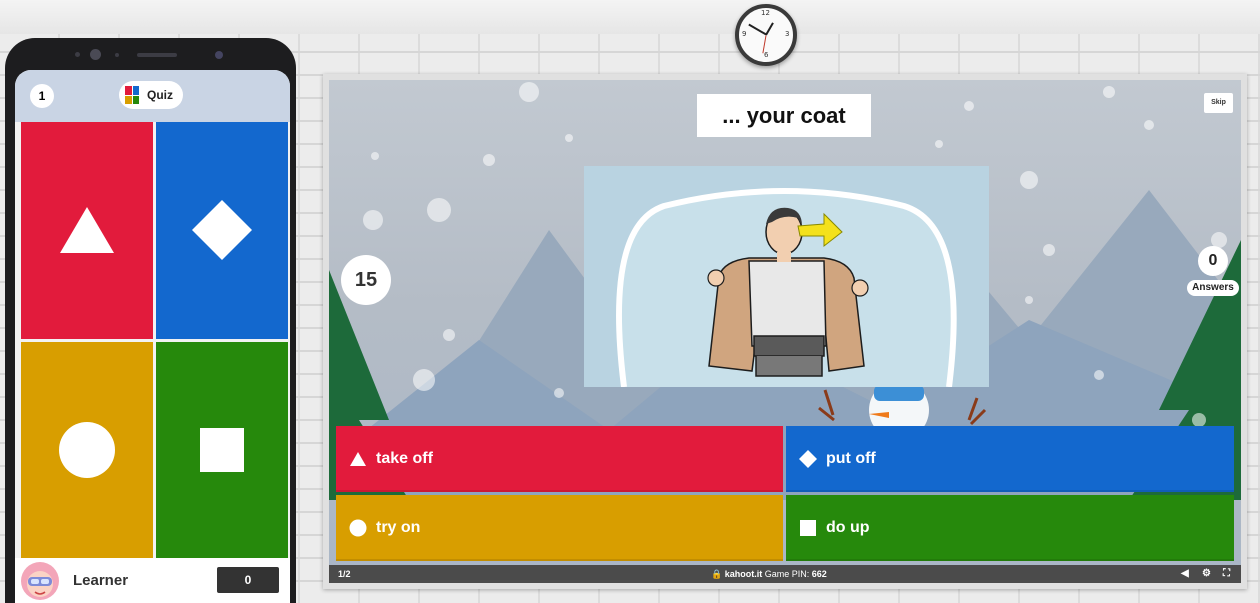 The image size is (1260, 603). Describe the element at coordinates (784, 115) in the screenshot. I see `question-title: ... your coat` at that location.